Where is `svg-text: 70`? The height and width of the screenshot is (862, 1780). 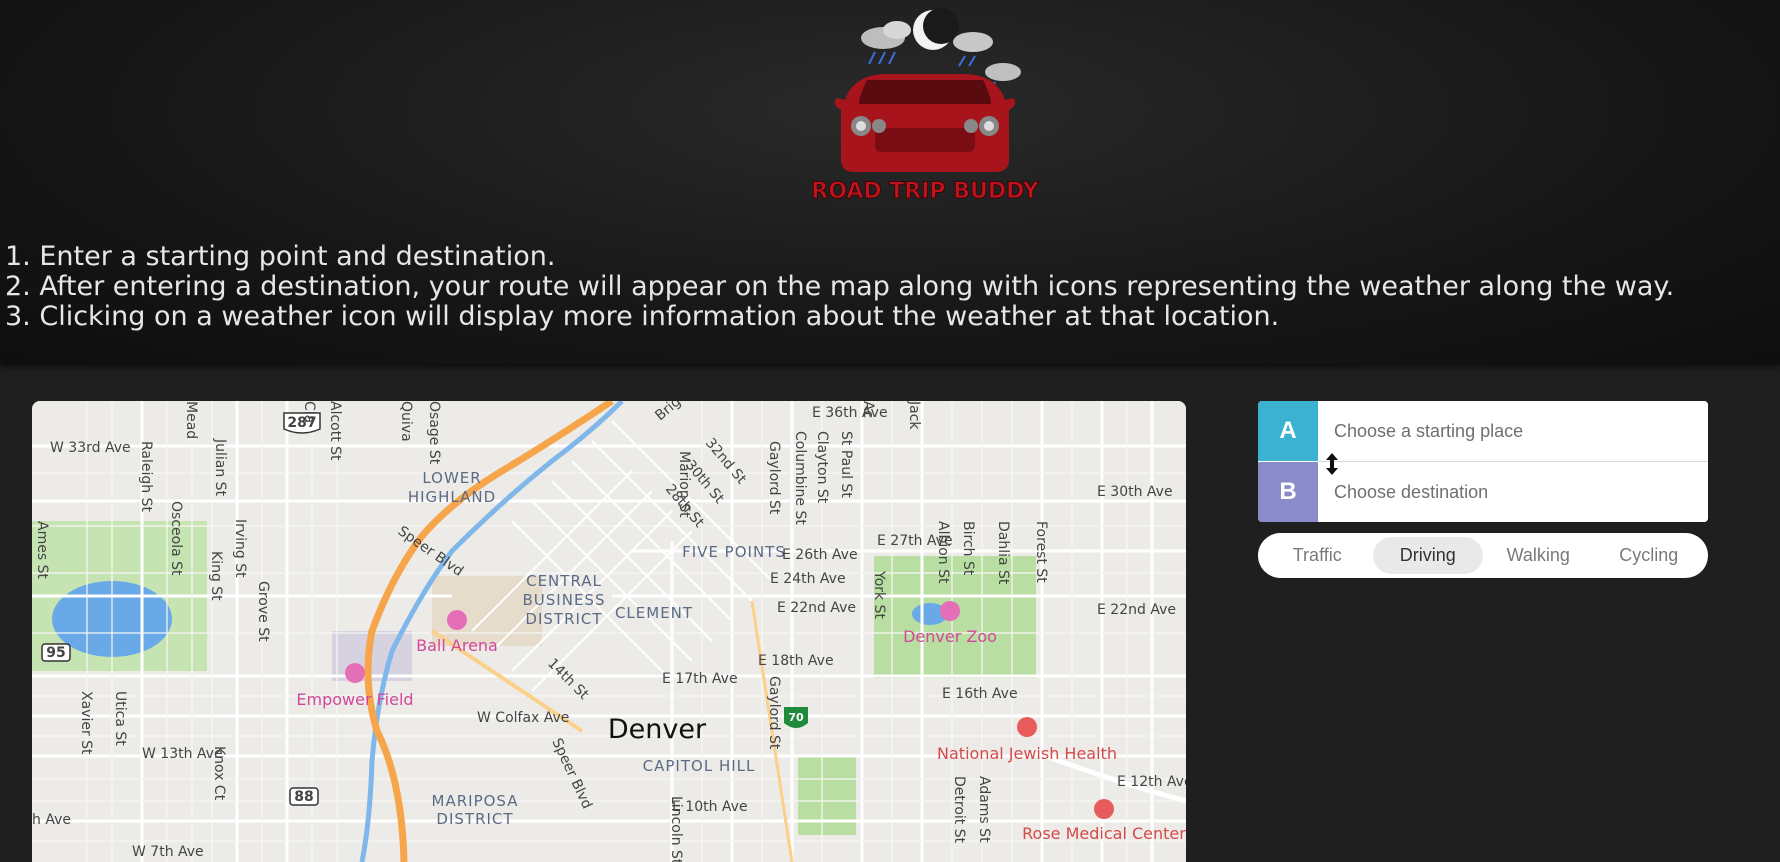
svg-text: 70 is located at coordinates (796, 717).